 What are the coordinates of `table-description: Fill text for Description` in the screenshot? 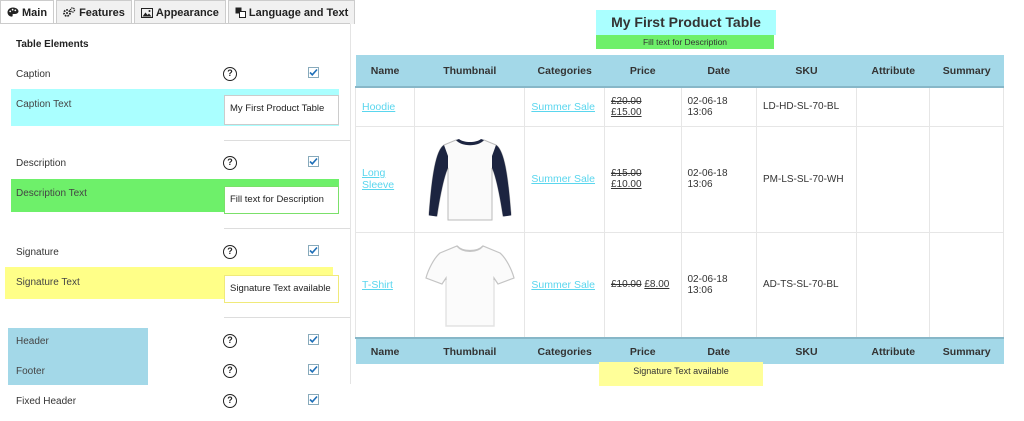 It's located at (685, 42).